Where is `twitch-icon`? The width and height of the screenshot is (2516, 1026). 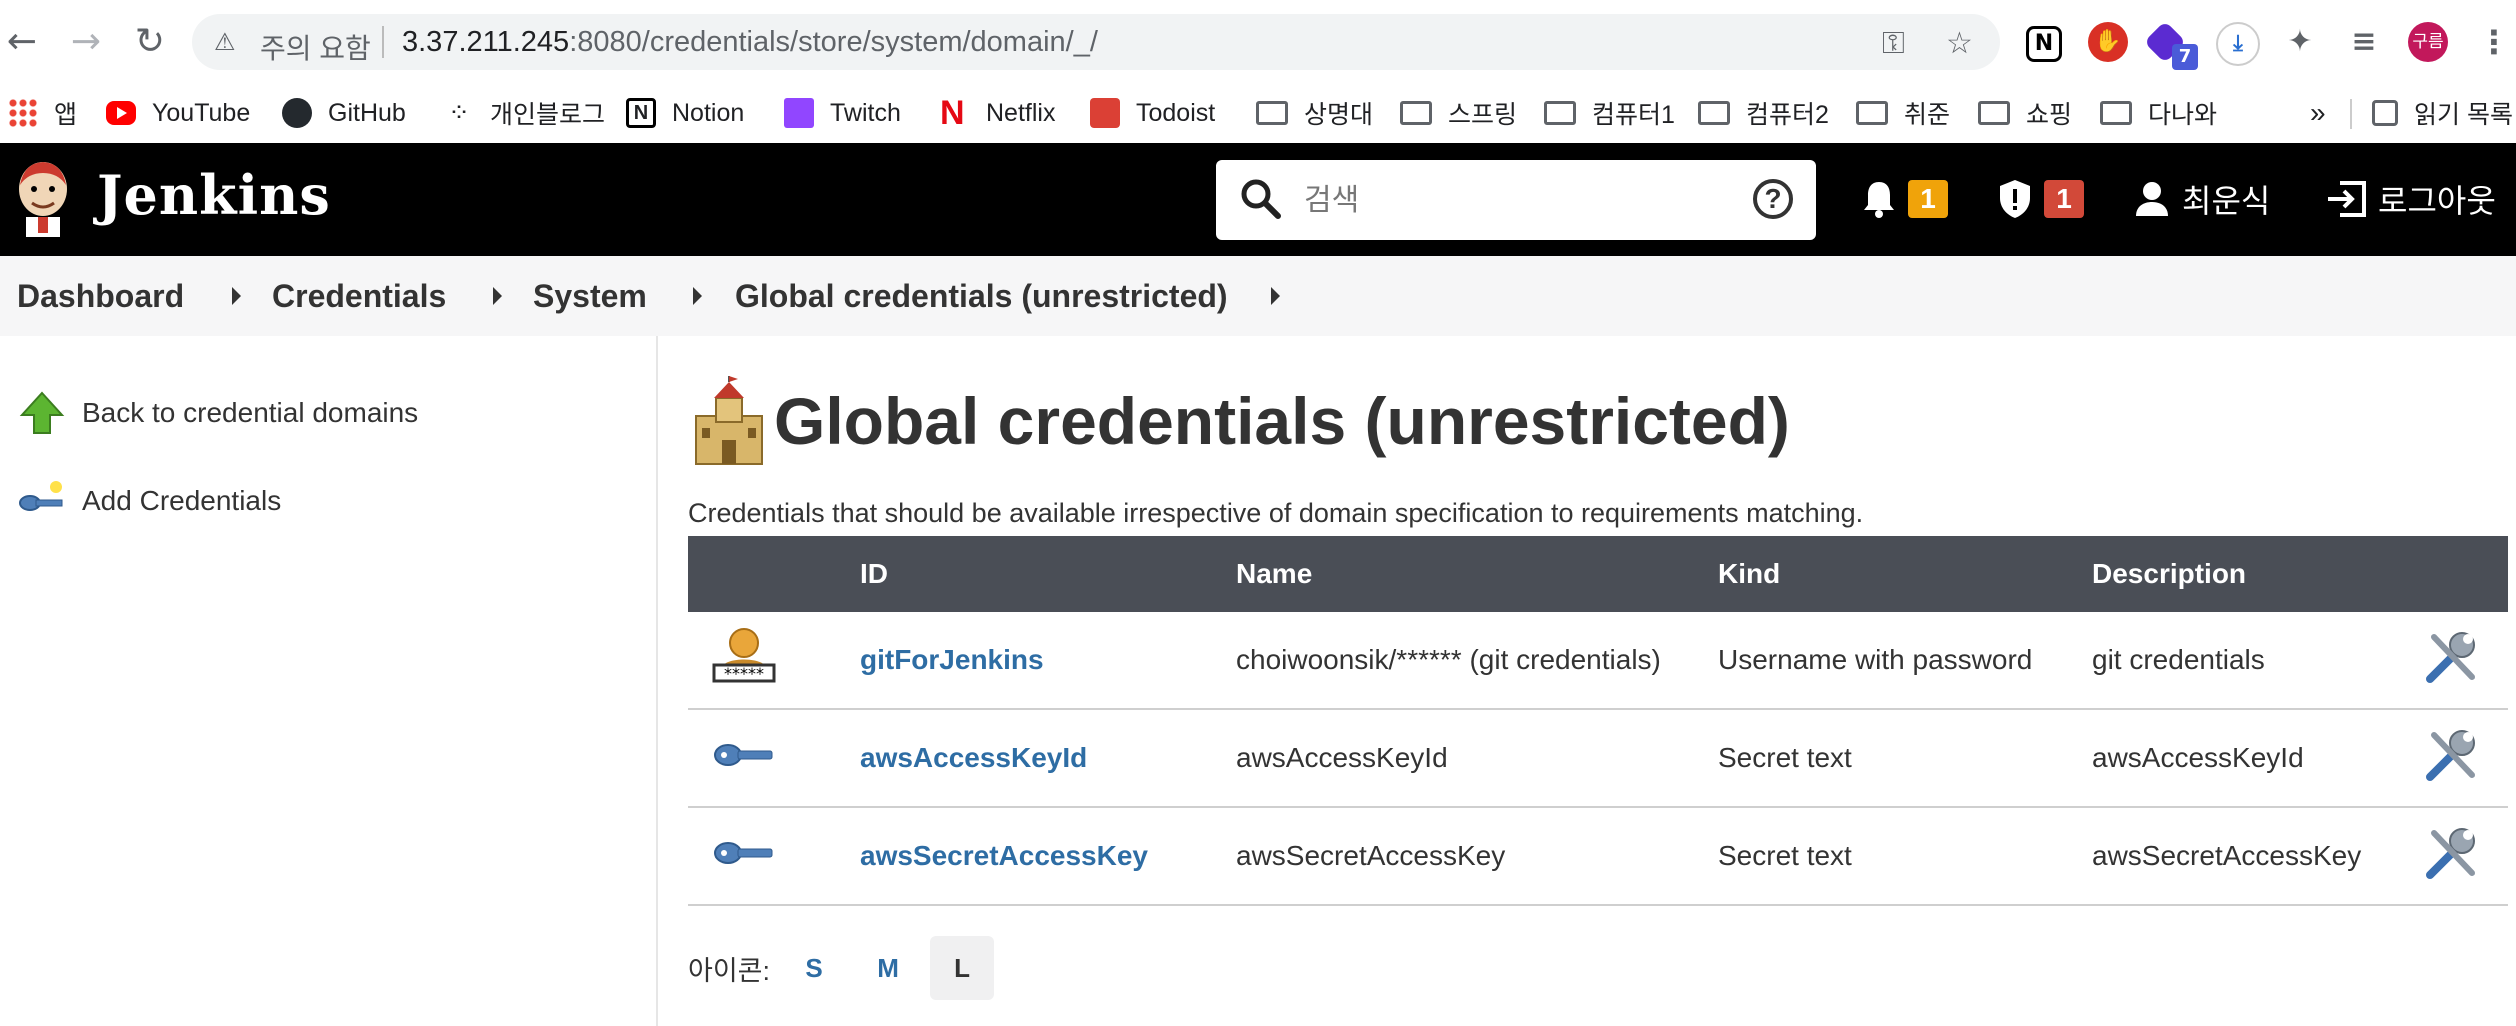 twitch-icon is located at coordinates (799, 113).